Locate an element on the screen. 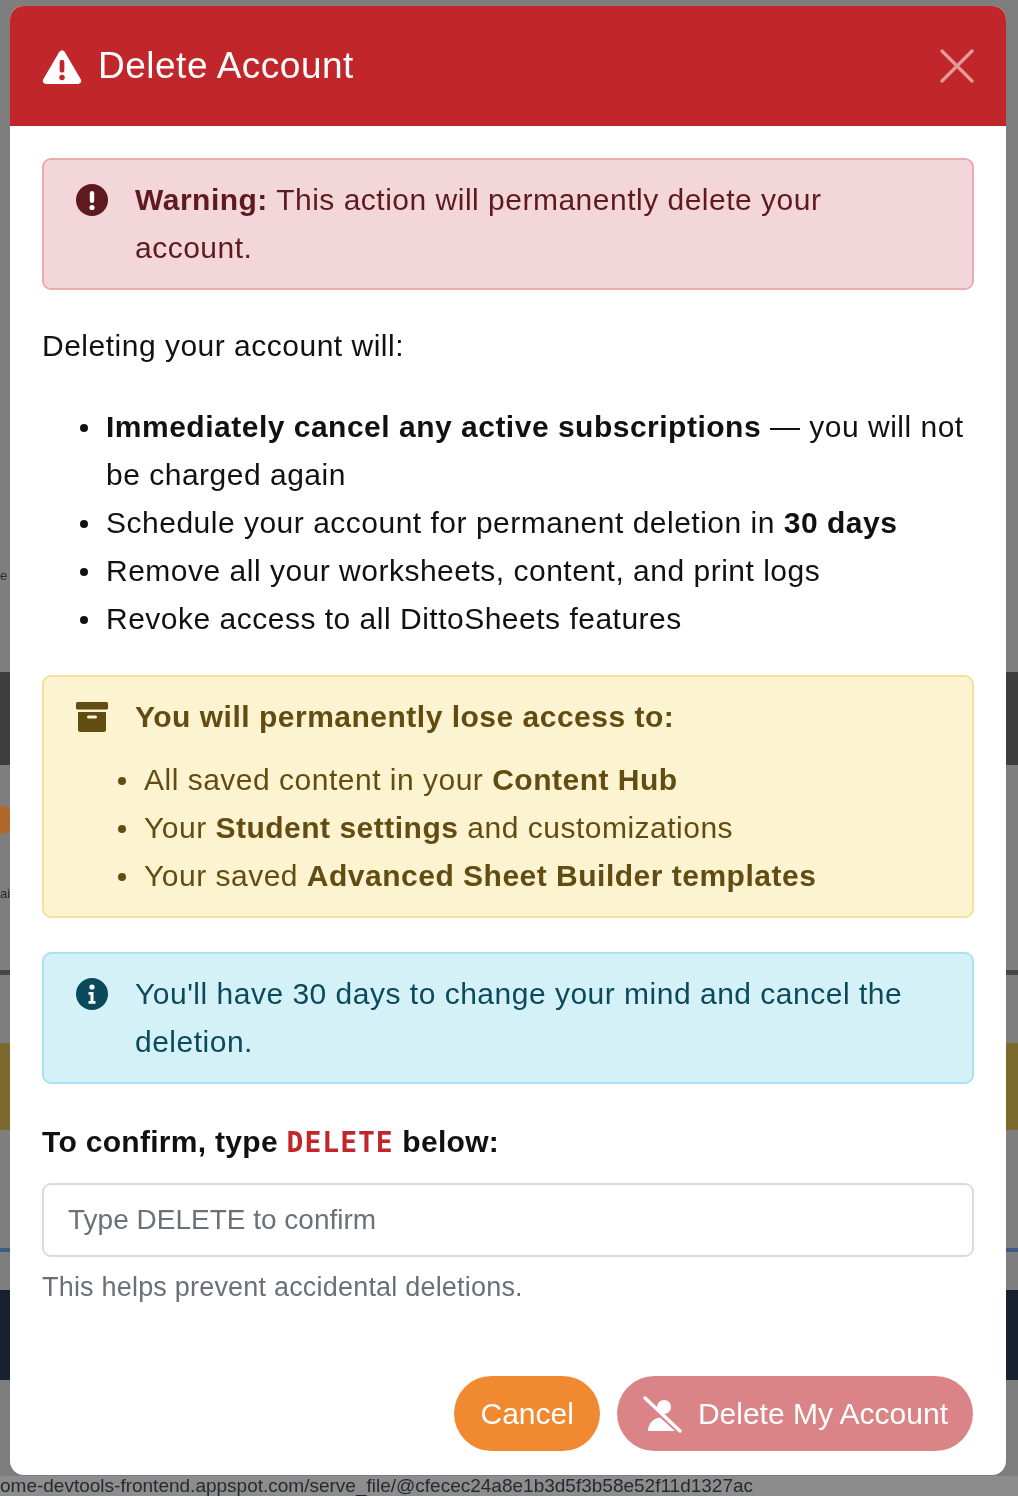 This screenshot has width=1018, height=1496. close-button is located at coordinates (957, 66).